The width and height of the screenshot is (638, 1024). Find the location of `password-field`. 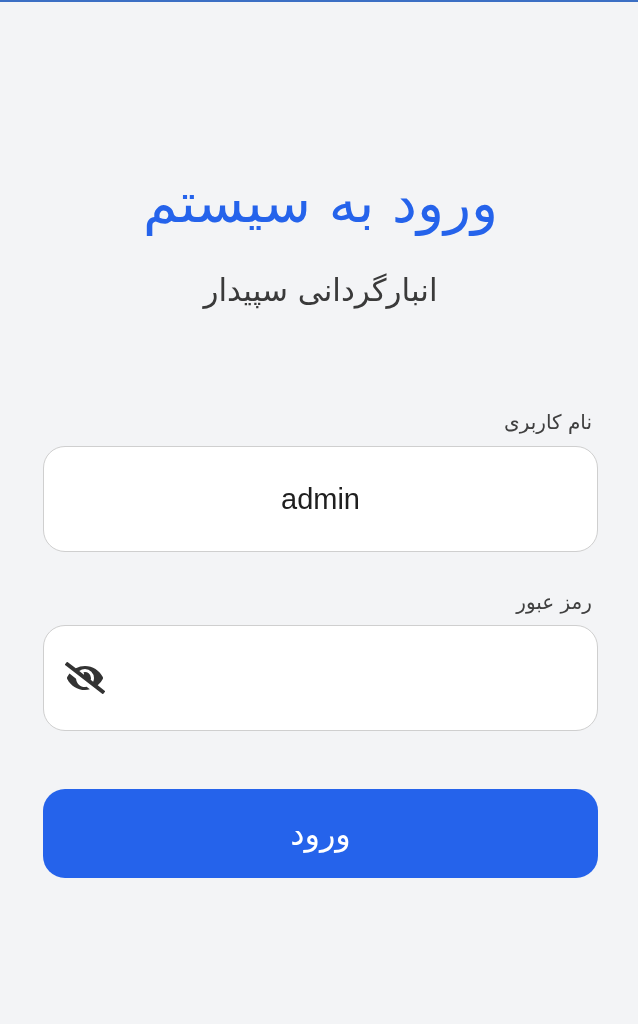

password-field is located at coordinates (320, 678).